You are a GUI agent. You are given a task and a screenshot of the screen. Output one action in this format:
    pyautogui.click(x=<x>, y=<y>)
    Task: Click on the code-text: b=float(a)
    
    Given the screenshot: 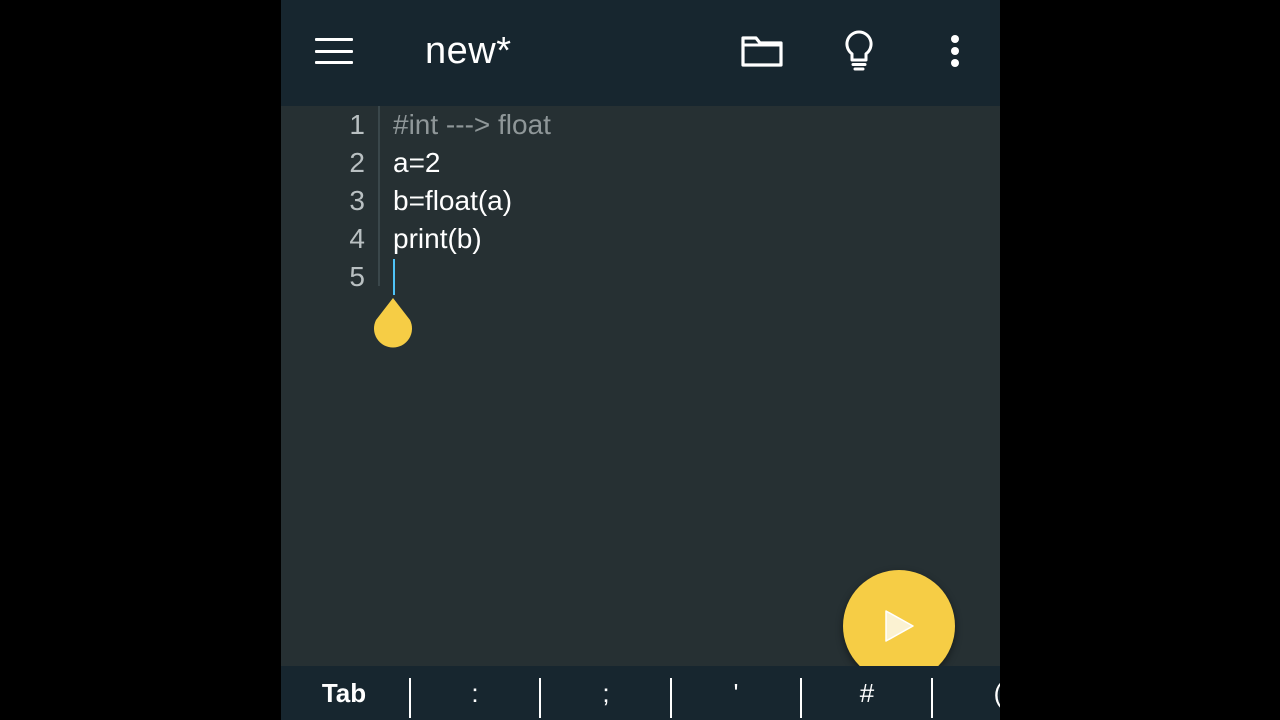 What is the action you would take?
    pyautogui.click(x=453, y=200)
    